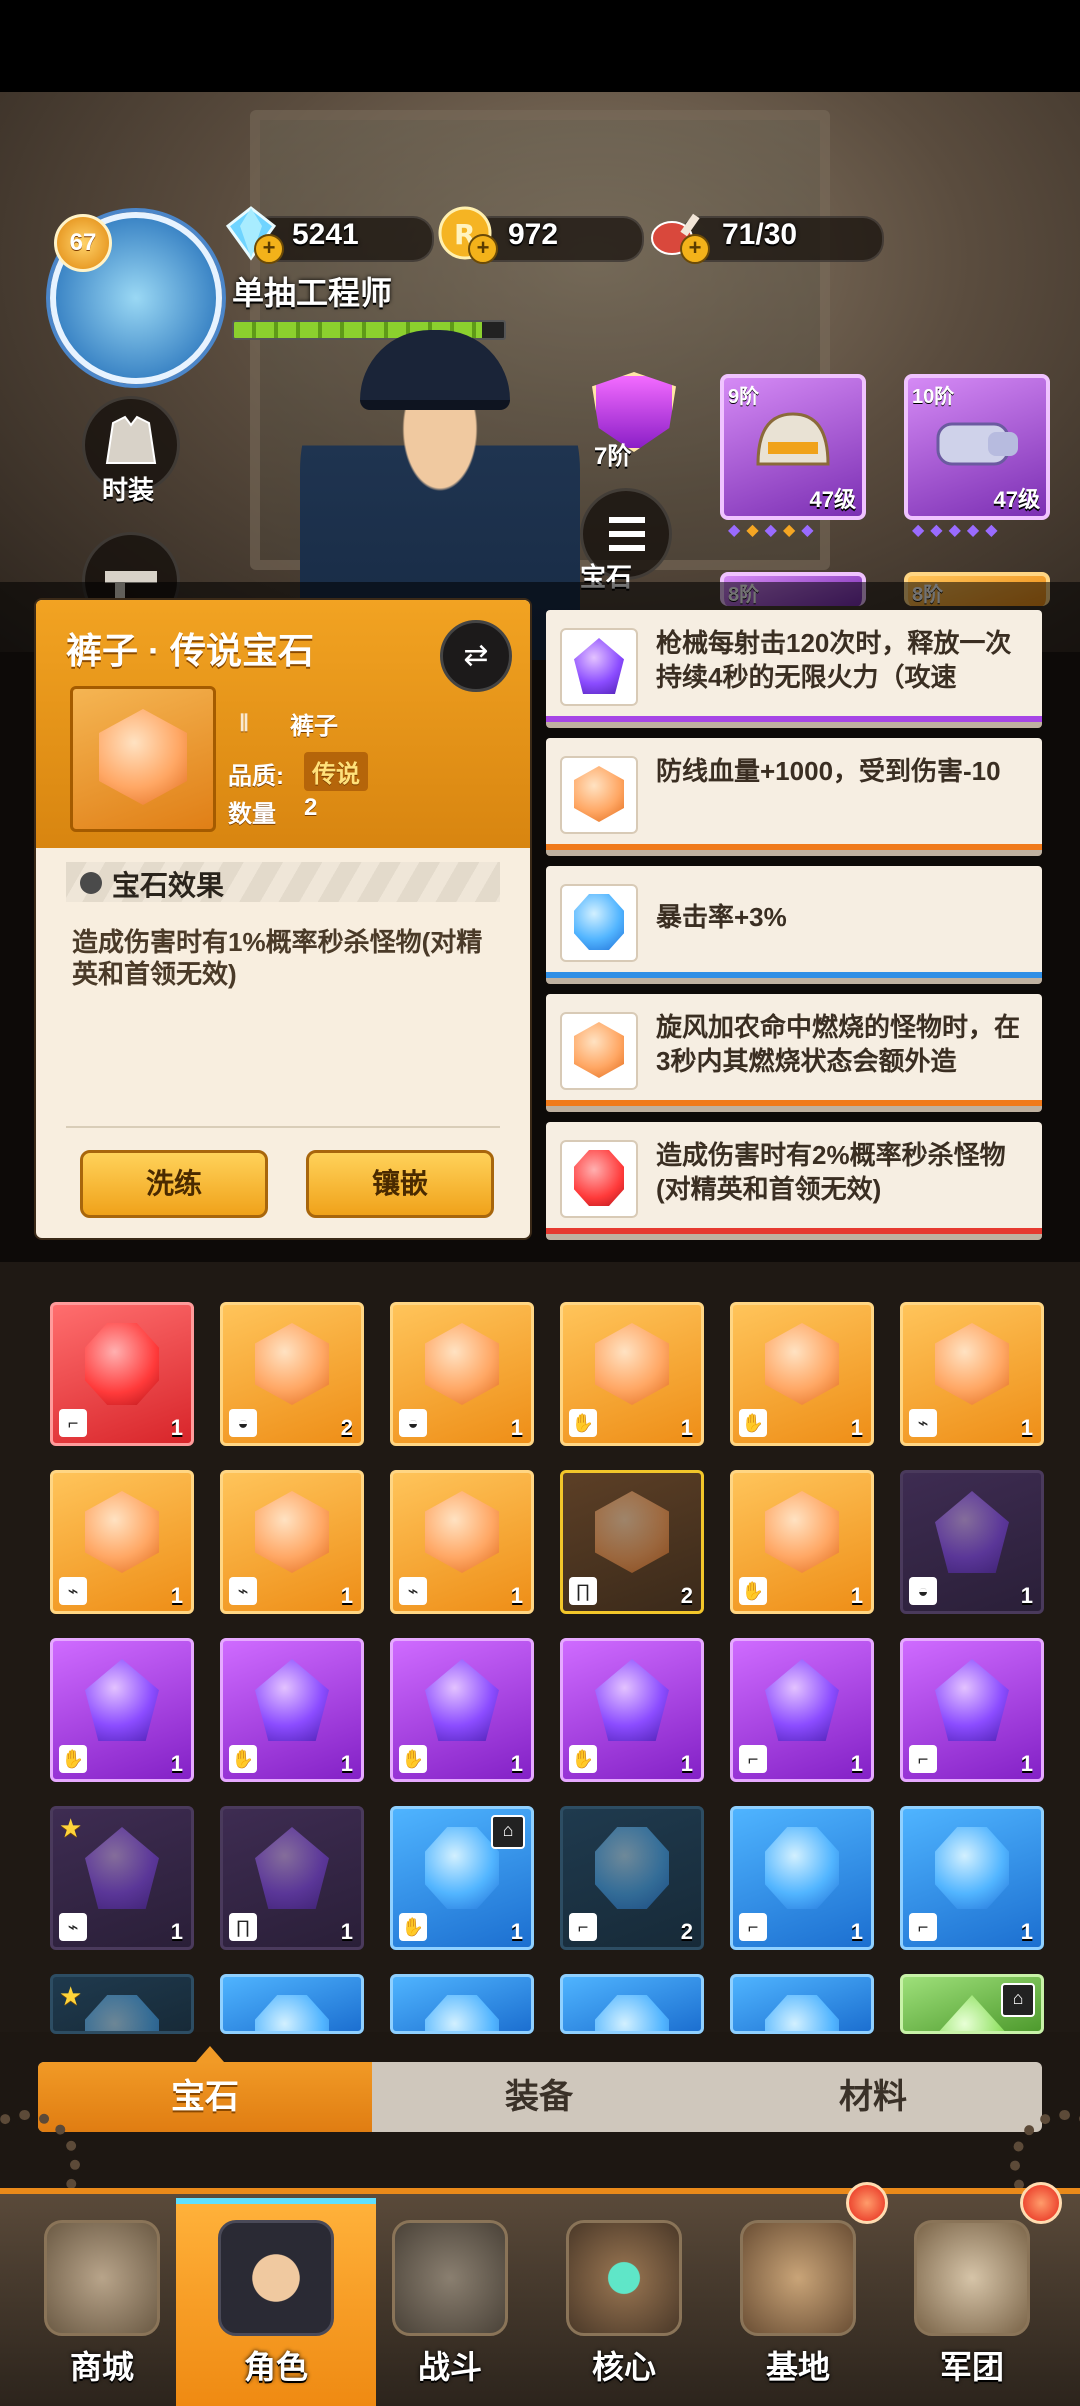 The image size is (1080, 2406). Describe the element at coordinates (632, 1878) in the screenshot. I see `gem-slot-cell: ⌐ 2` at that location.